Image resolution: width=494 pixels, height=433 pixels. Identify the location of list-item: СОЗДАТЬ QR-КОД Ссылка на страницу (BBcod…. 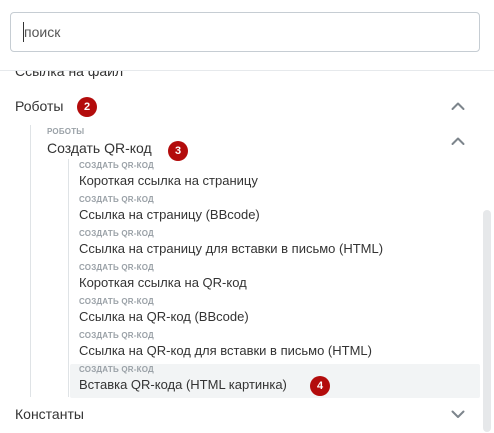
(275, 211).